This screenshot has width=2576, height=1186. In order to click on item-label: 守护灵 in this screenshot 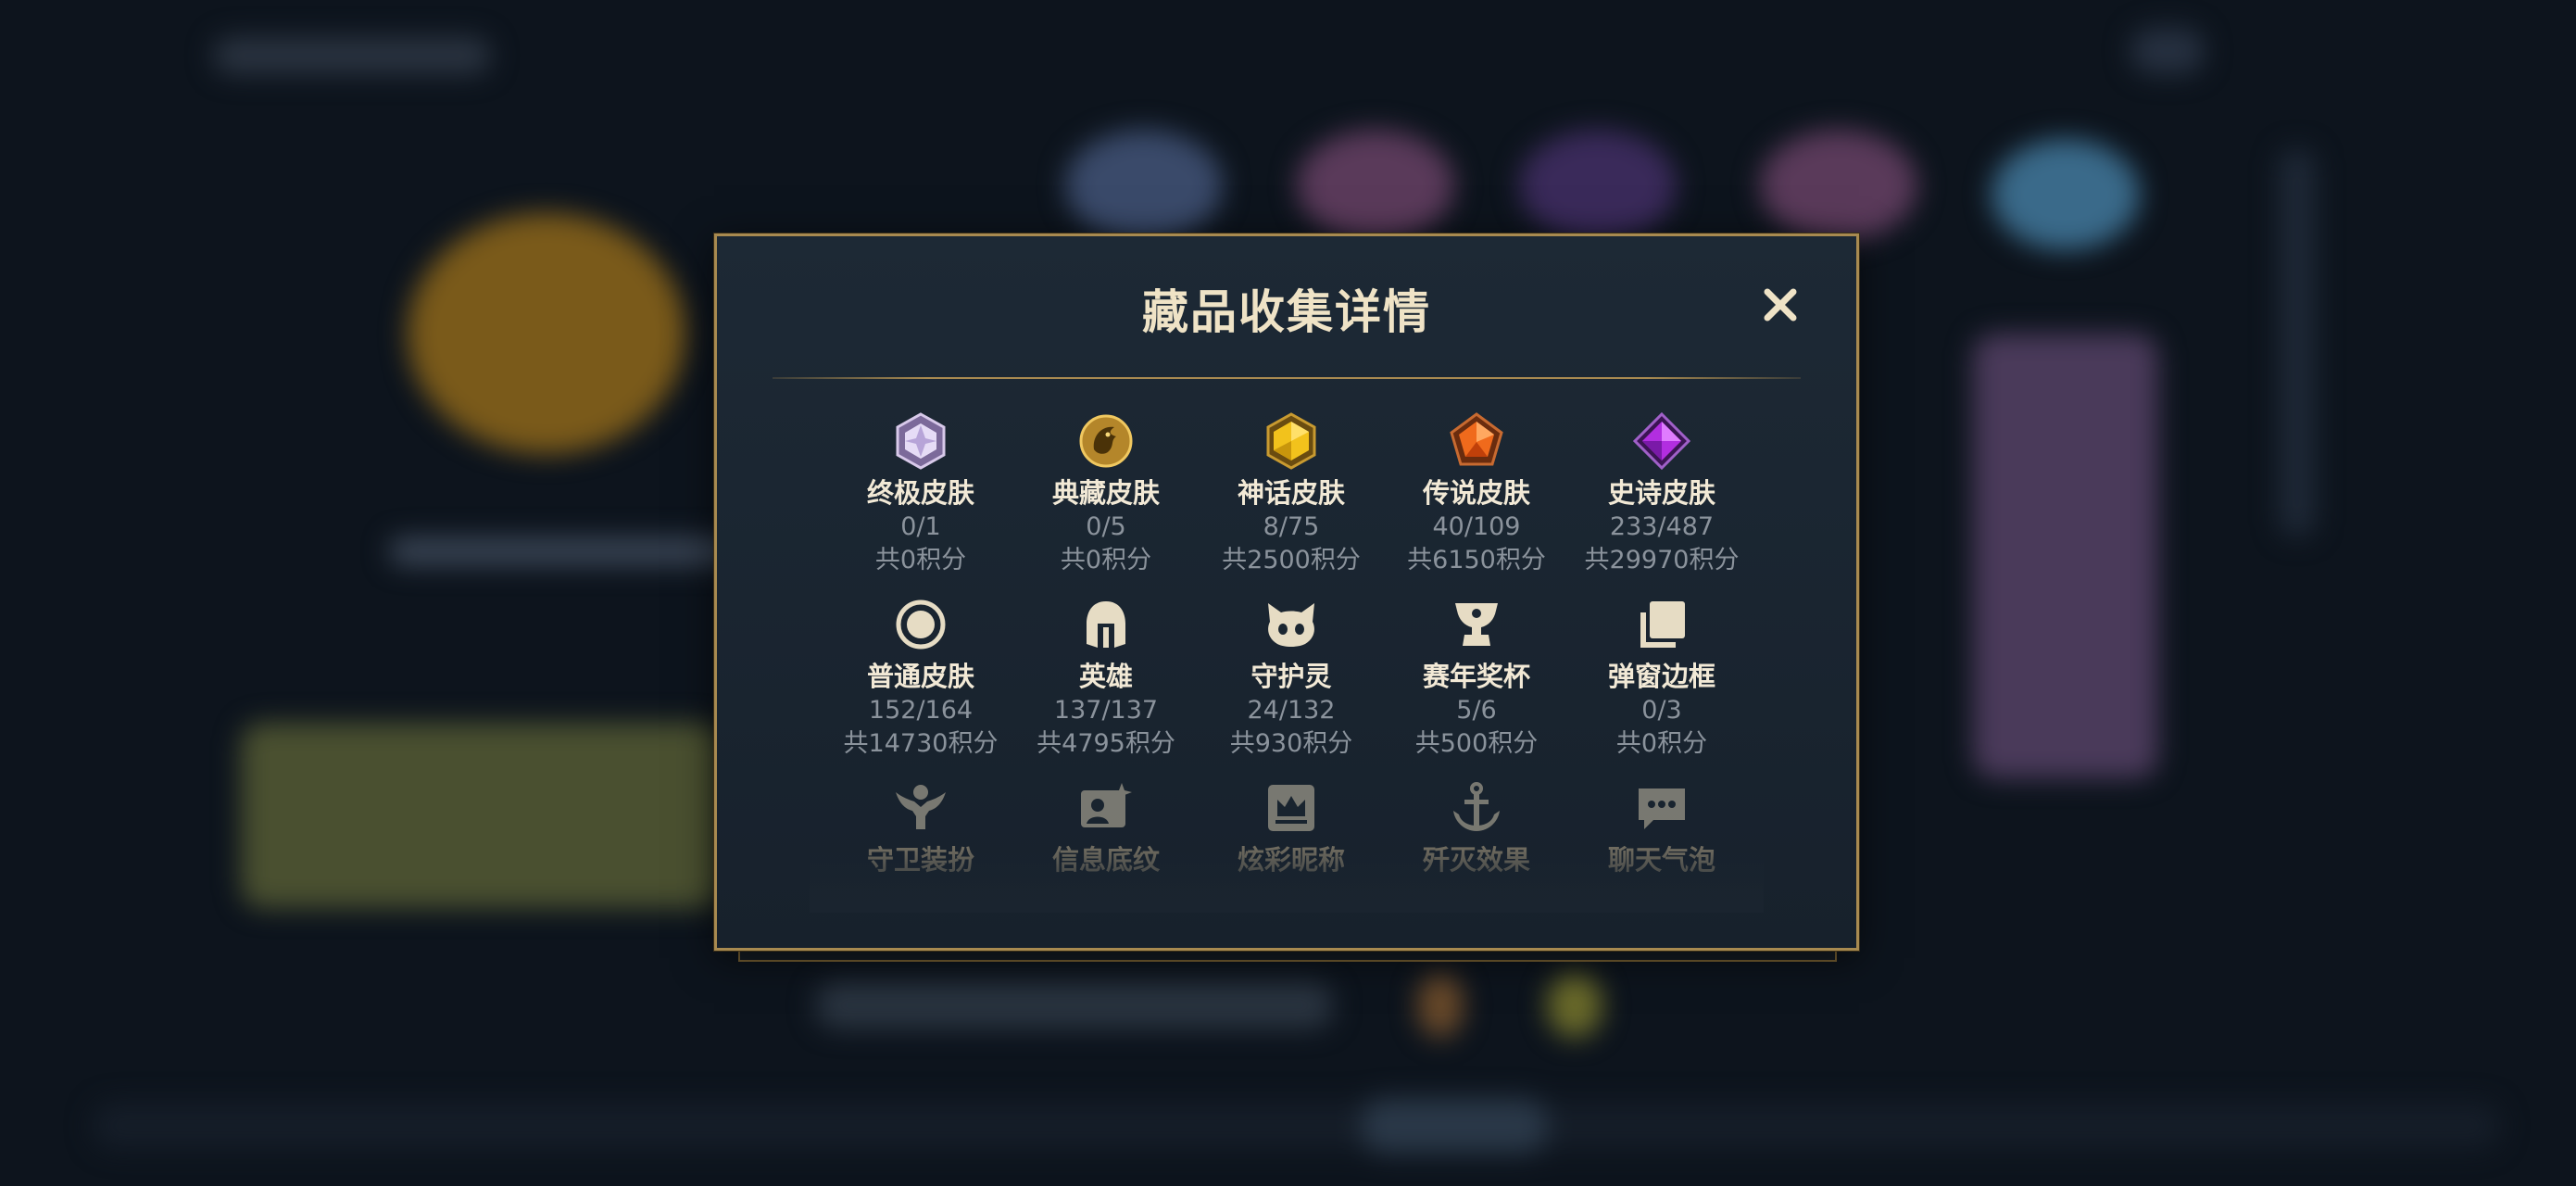, I will do `click(1291, 676)`.